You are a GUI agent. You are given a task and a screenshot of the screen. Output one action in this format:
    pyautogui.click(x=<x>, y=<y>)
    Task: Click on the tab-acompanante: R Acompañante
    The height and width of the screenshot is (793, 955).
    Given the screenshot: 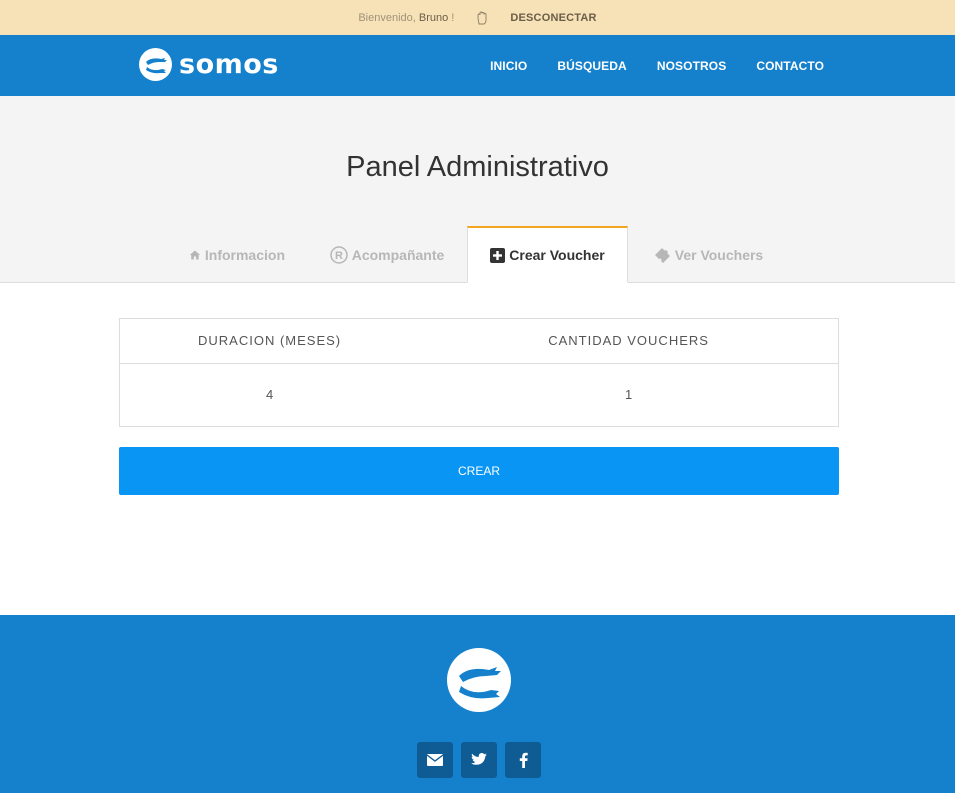 What is the action you would take?
    pyautogui.click(x=387, y=254)
    